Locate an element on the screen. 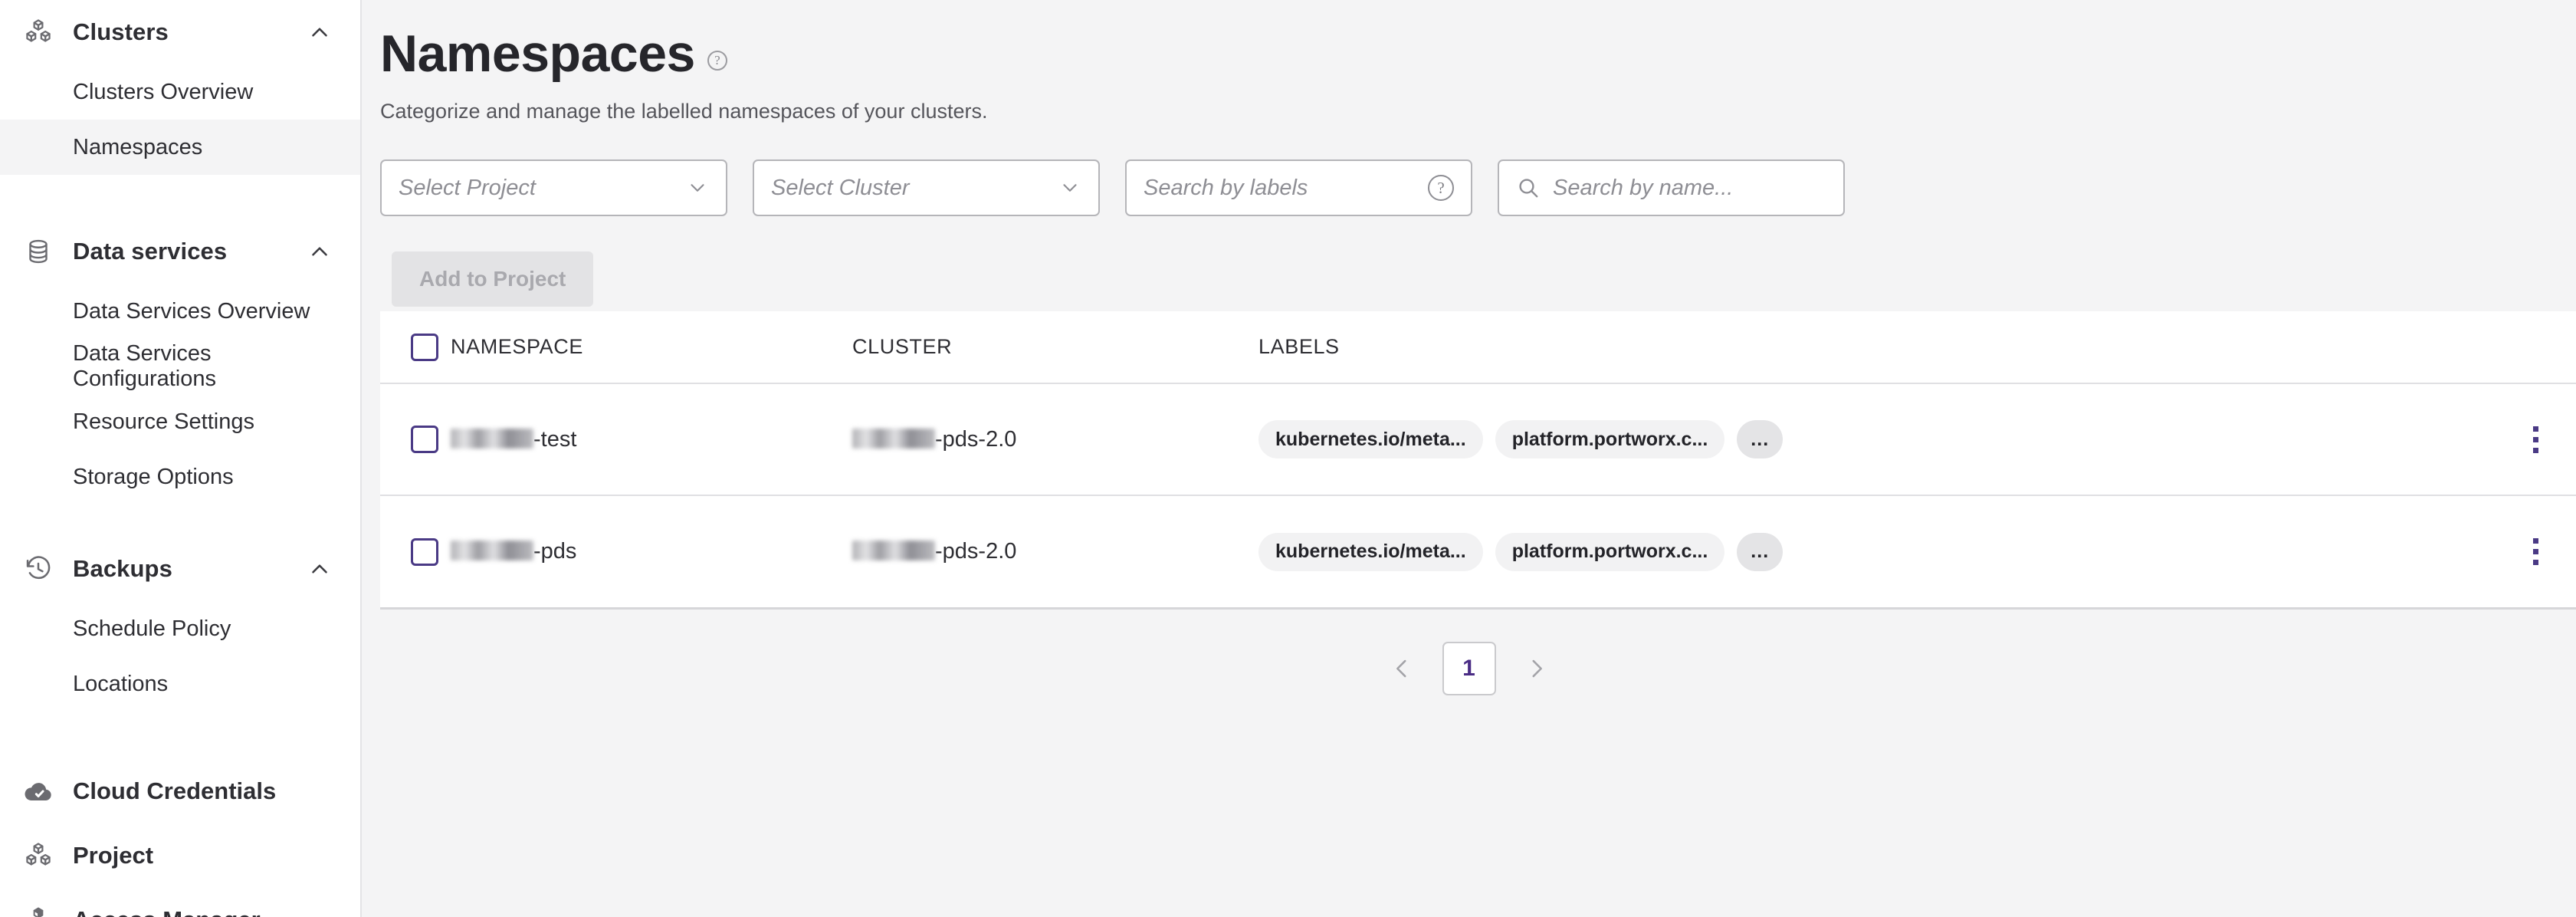  pagination: 1 is located at coordinates (1469, 669).